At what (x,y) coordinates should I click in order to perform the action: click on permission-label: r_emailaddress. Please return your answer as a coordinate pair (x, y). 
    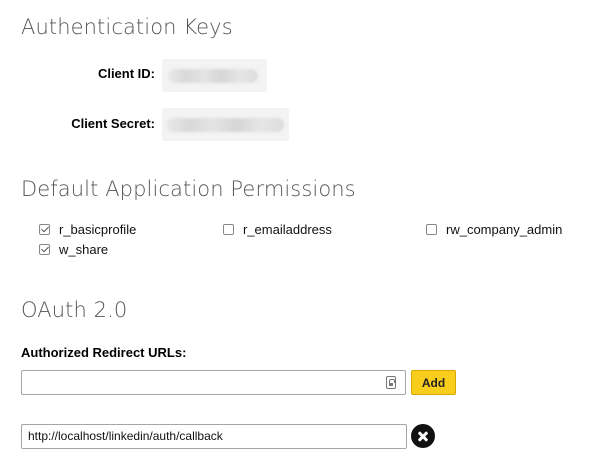
    Looking at the image, I should click on (287, 229).